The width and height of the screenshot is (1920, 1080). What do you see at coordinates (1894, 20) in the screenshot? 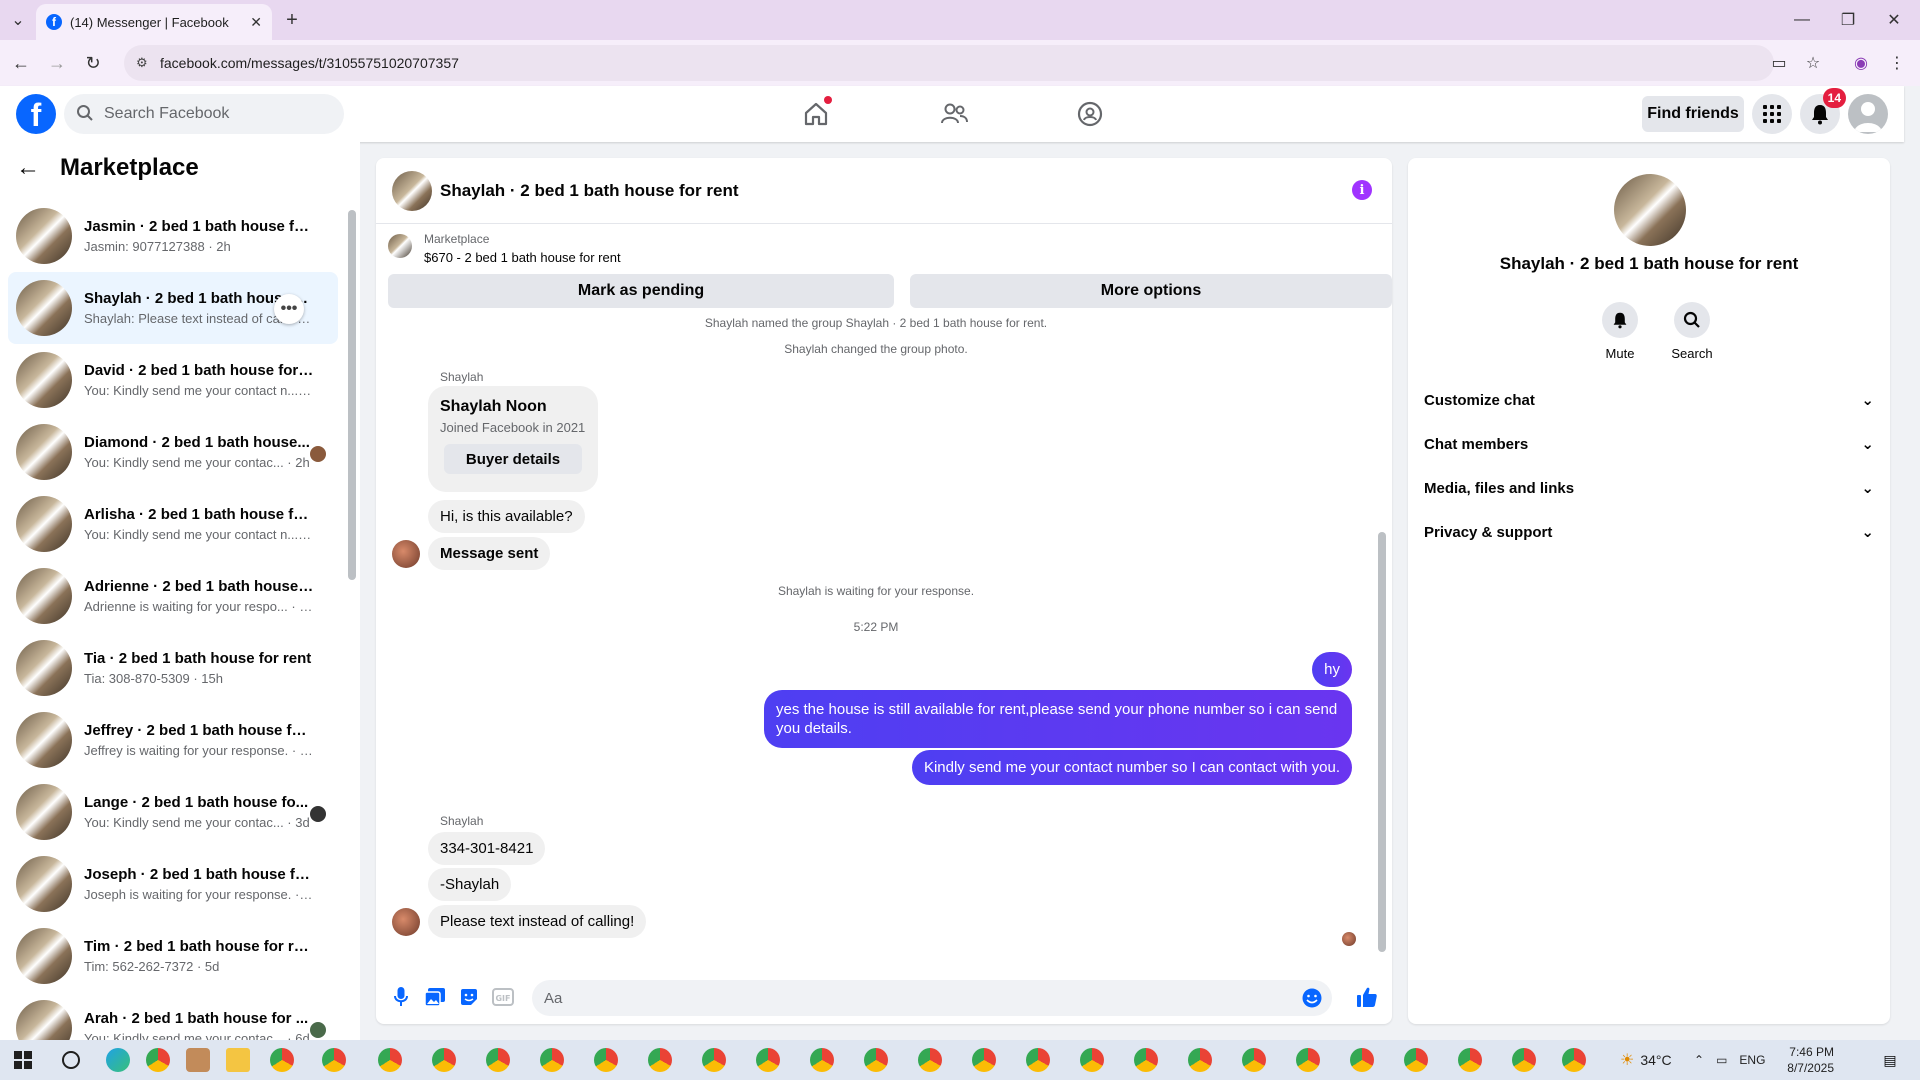
I see `close-window-icon: ✕` at bounding box center [1894, 20].